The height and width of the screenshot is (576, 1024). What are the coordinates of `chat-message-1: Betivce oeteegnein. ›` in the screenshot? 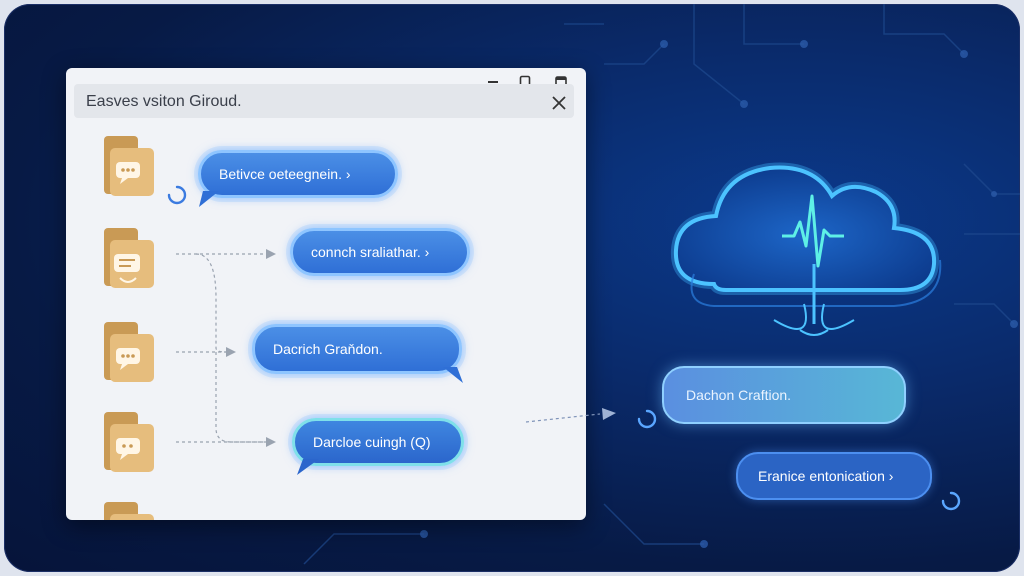 It's located at (298, 178).